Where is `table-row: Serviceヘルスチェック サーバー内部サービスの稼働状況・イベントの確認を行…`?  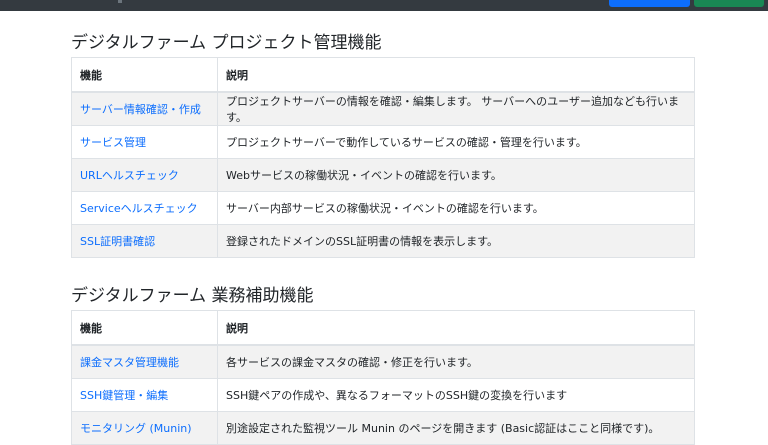
table-row: Serviceヘルスチェック サーバー内部サービスの稼働状況・イベントの確認を行… is located at coordinates (383, 208).